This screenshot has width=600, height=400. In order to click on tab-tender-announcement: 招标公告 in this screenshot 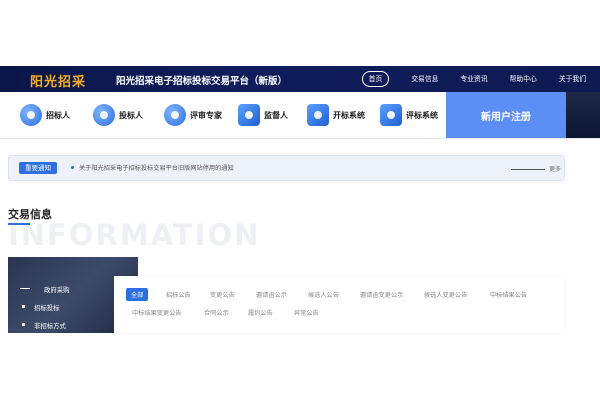, I will do `click(178, 294)`.